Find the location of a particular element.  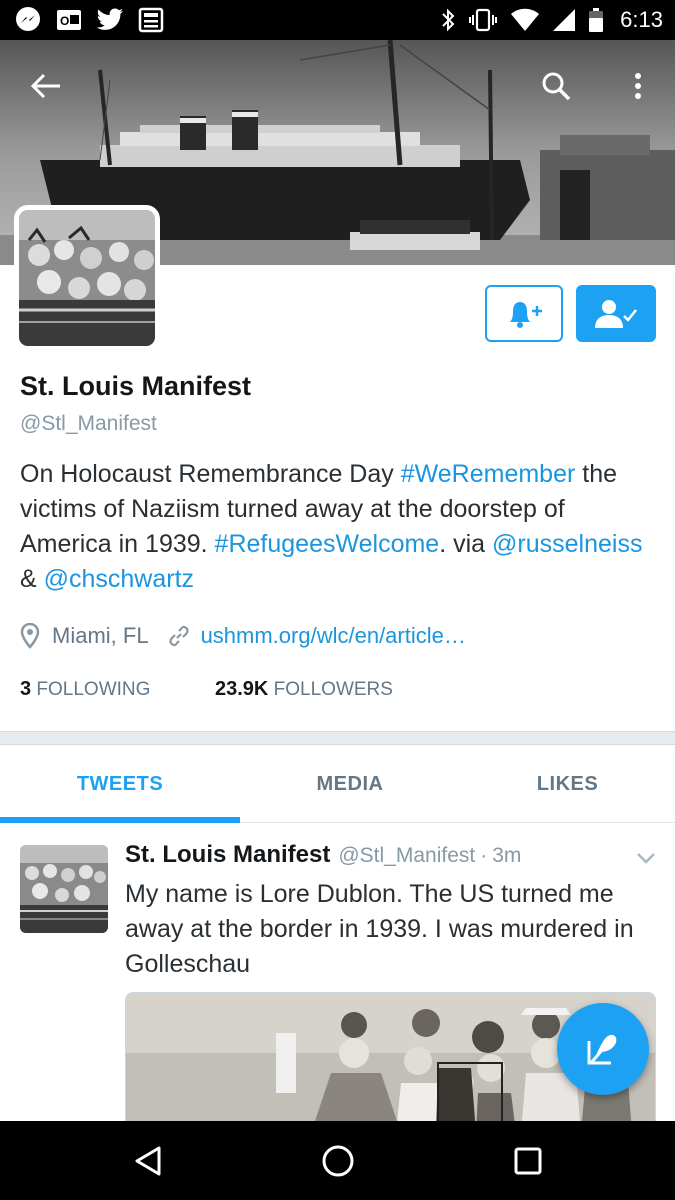

nav-back-button is located at coordinates (148, 1161).